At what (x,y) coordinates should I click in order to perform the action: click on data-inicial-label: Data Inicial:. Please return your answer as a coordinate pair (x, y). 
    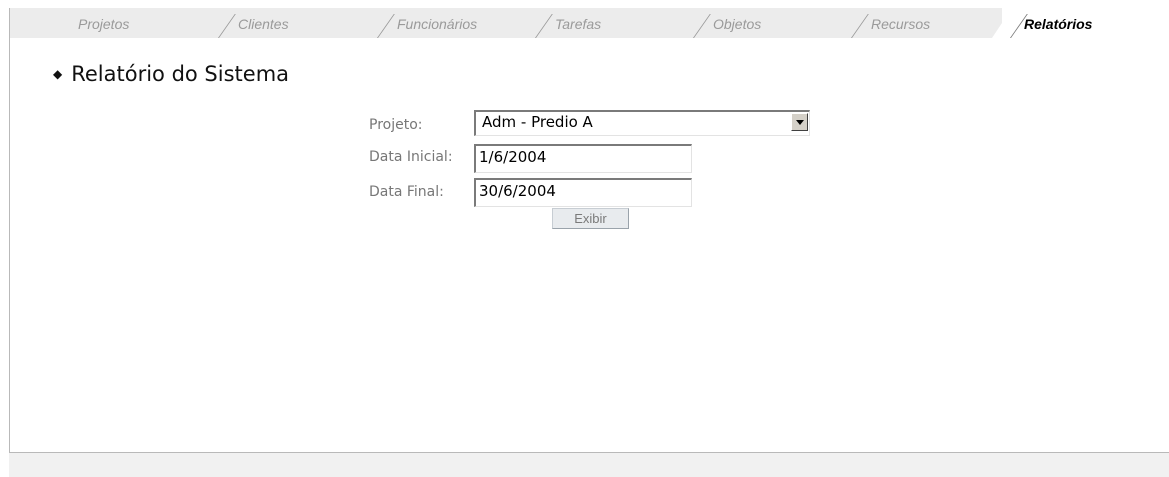
    Looking at the image, I should click on (411, 157).